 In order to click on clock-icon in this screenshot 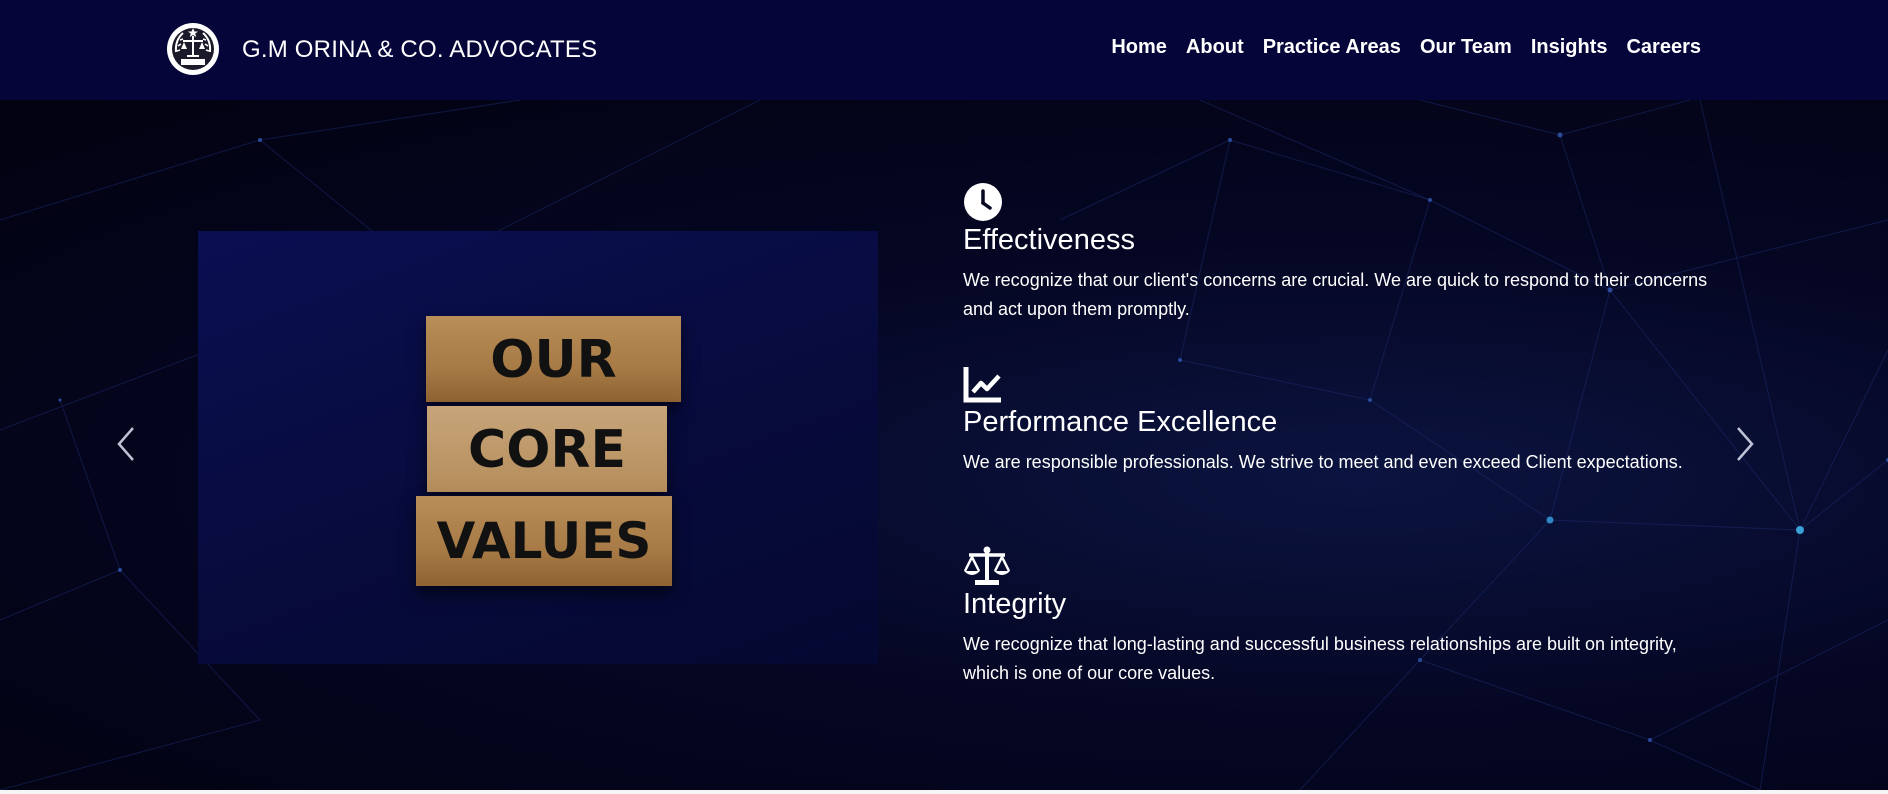, I will do `click(983, 202)`.